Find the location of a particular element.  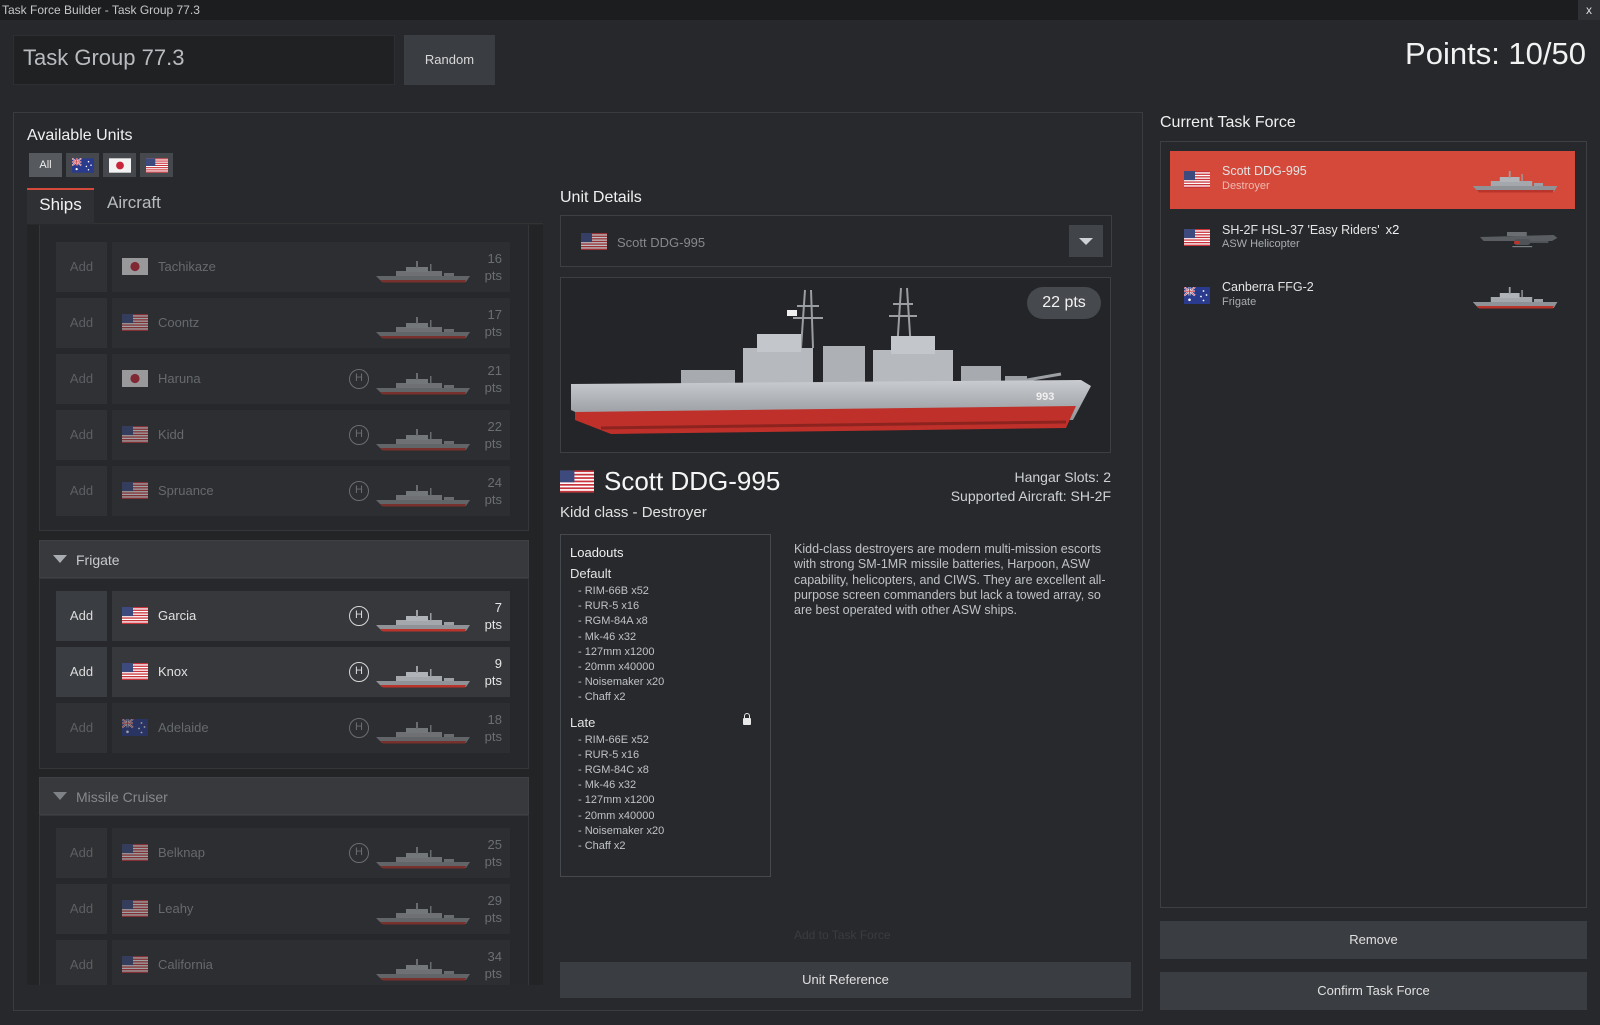

unit-title: Scott DDG-995 is located at coordinates (670, 481).